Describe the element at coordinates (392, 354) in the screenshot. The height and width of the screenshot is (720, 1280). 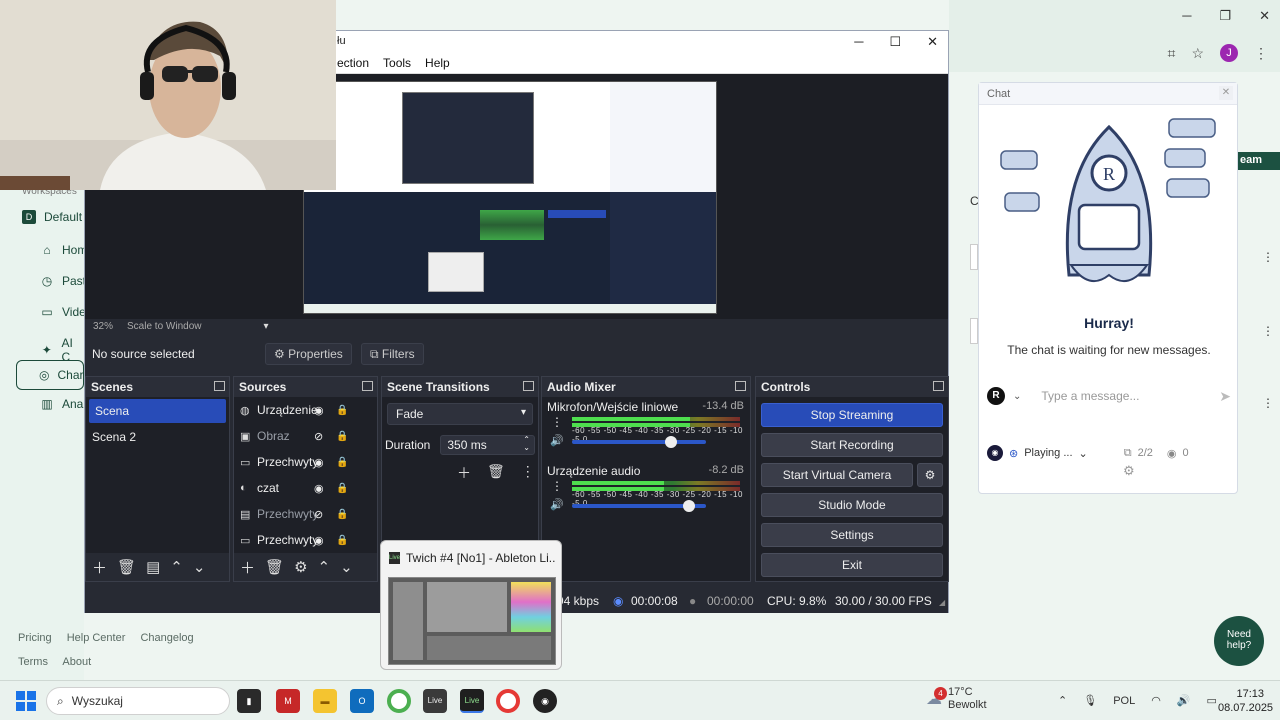
I see `filters-button: ⧉ Filters` at that location.